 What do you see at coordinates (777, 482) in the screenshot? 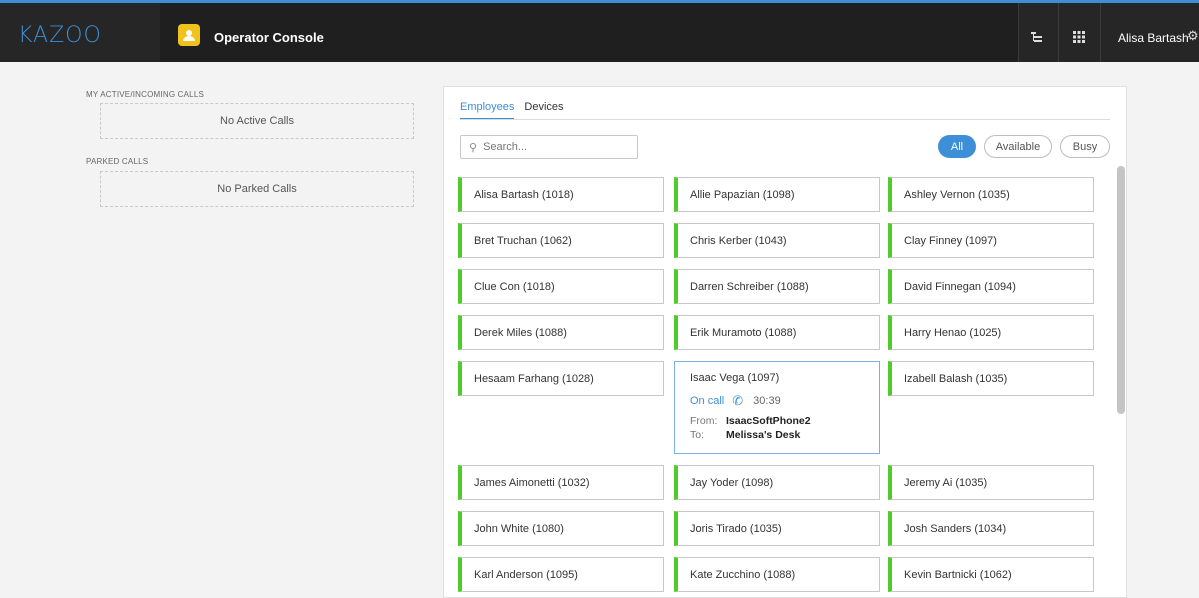
I see `employee-card: Jay Yoder (1098)` at bounding box center [777, 482].